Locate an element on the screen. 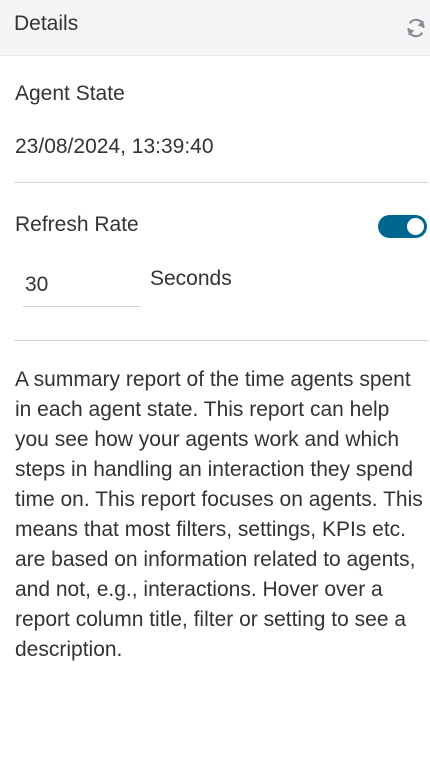 The height and width of the screenshot is (778, 430). agent-state-timestamp: 23/08/2024, 13:39:40 is located at coordinates (114, 146).